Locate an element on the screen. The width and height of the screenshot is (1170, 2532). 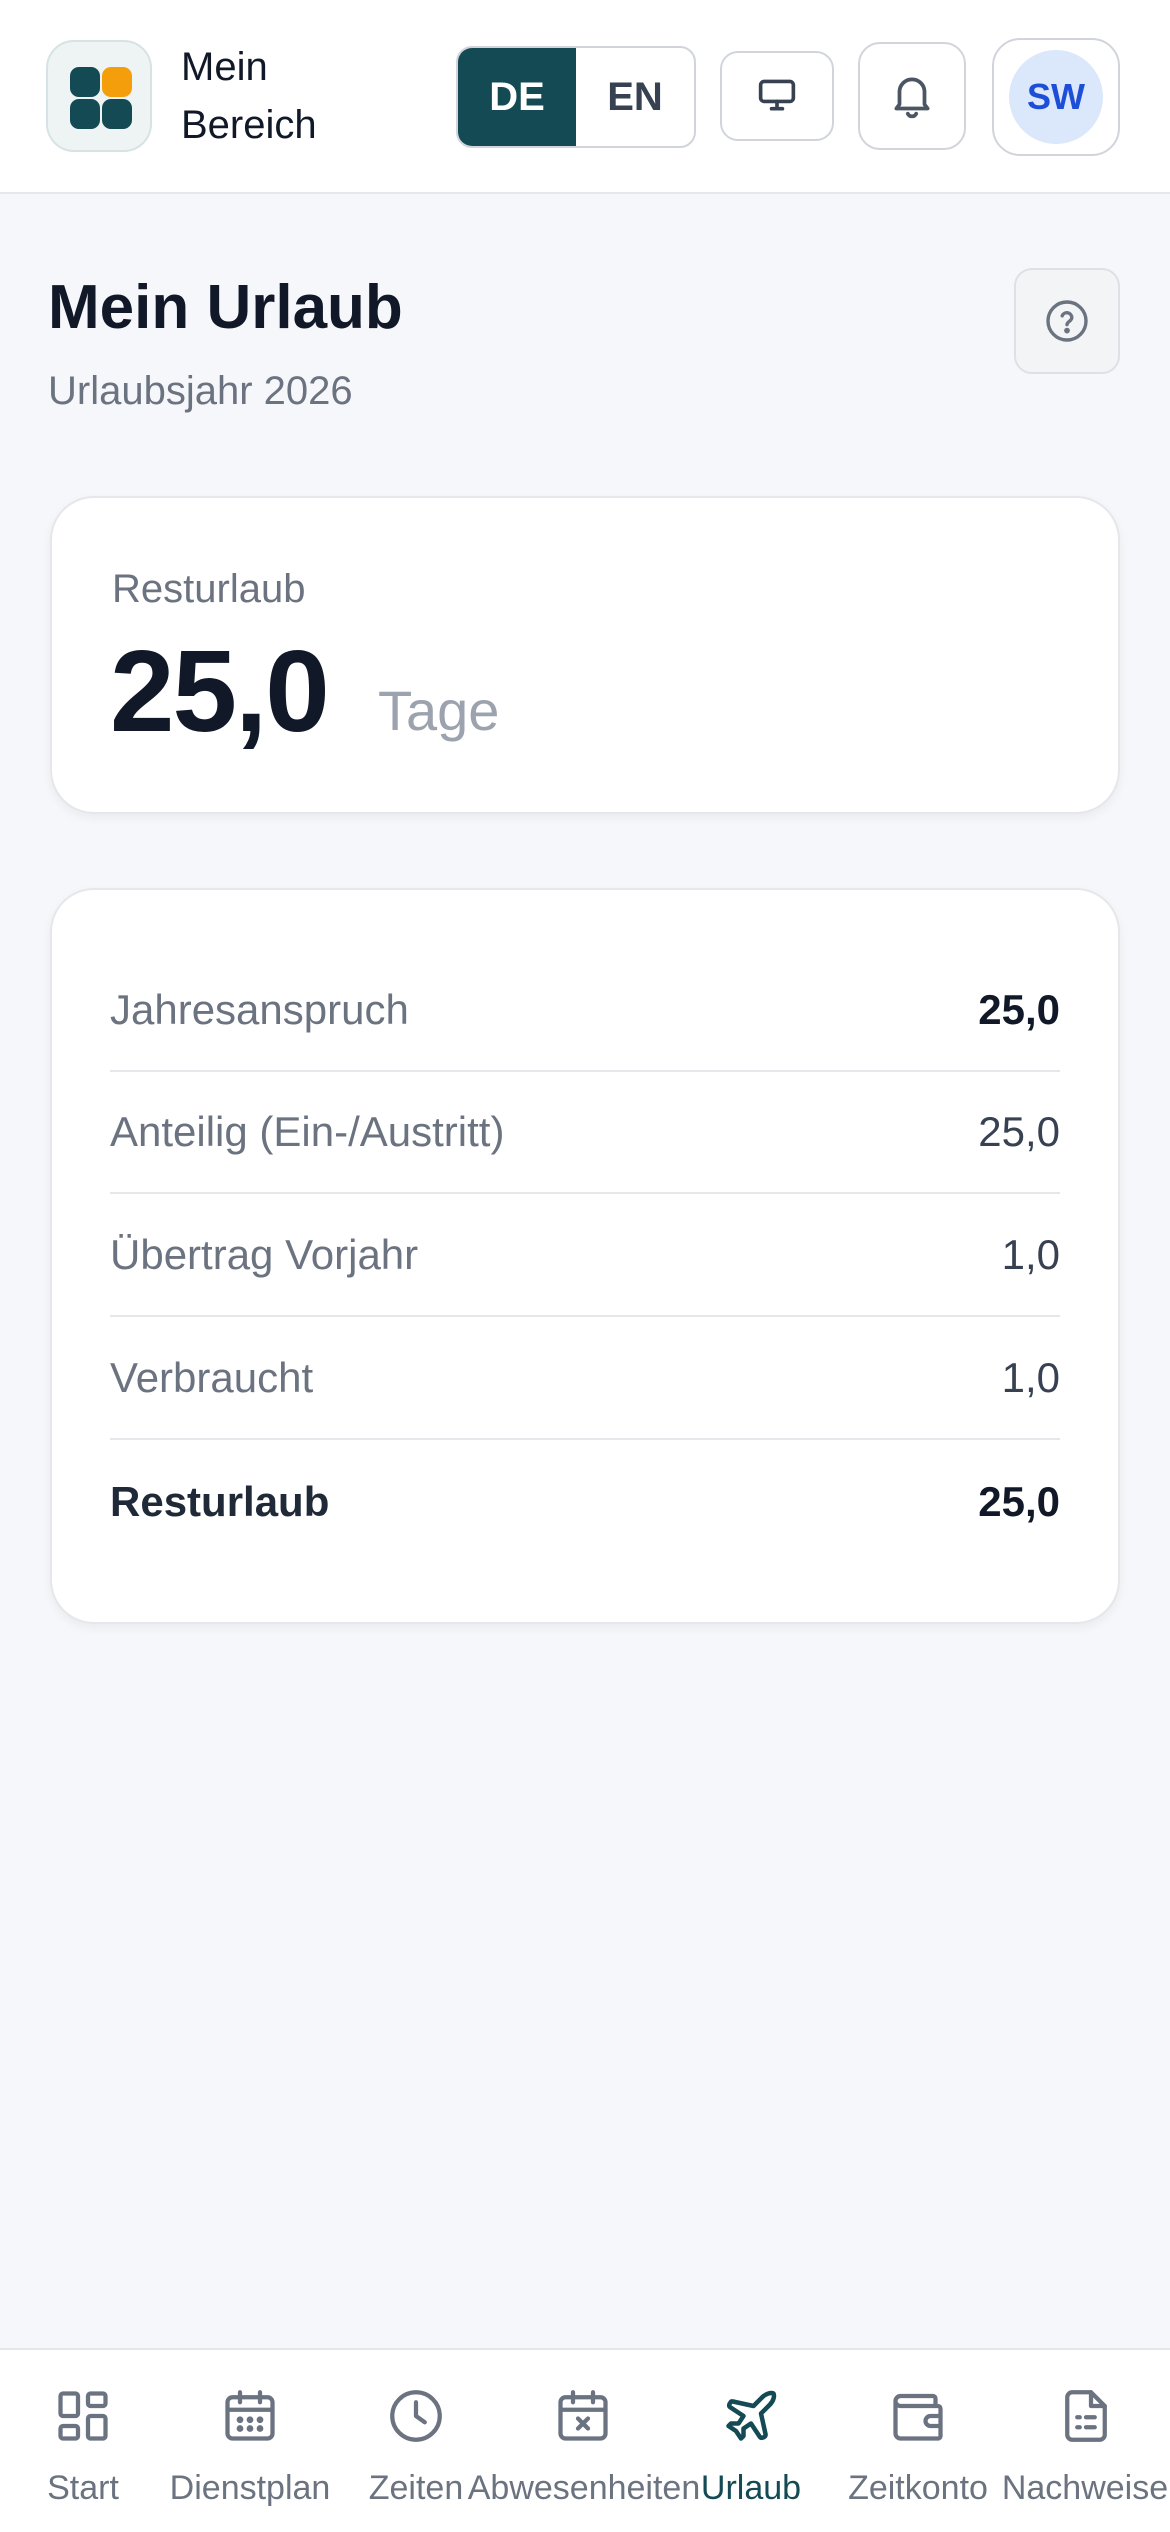
profile-button: SW is located at coordinates (1056, 97).